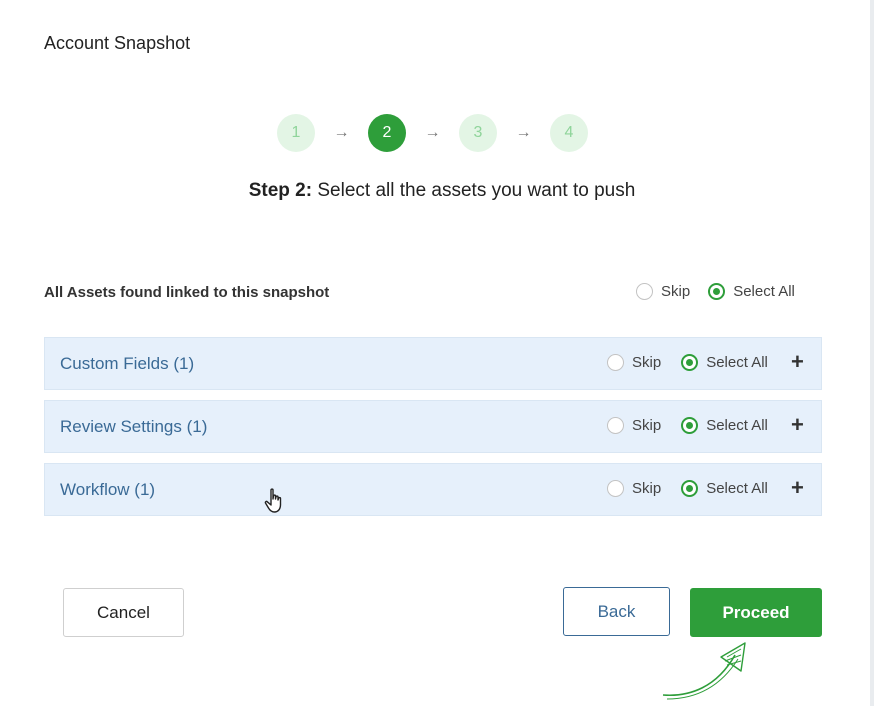 This screenshot has width=874, height=706. What do you see at coordinates (296, 133) in the screenshot?
I see `step-1: 1` at bounding box center [296, 133].